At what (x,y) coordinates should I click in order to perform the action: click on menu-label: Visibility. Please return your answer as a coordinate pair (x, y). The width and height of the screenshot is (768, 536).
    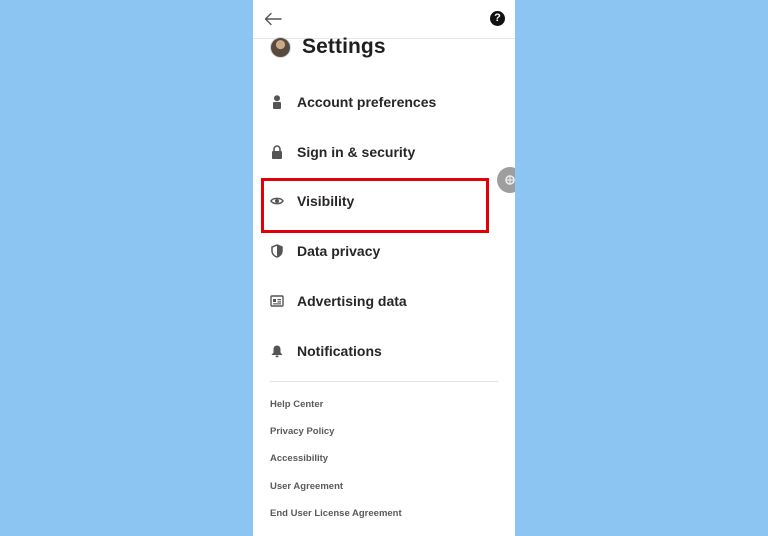
    Looking at the image, I should click on (326, 201).